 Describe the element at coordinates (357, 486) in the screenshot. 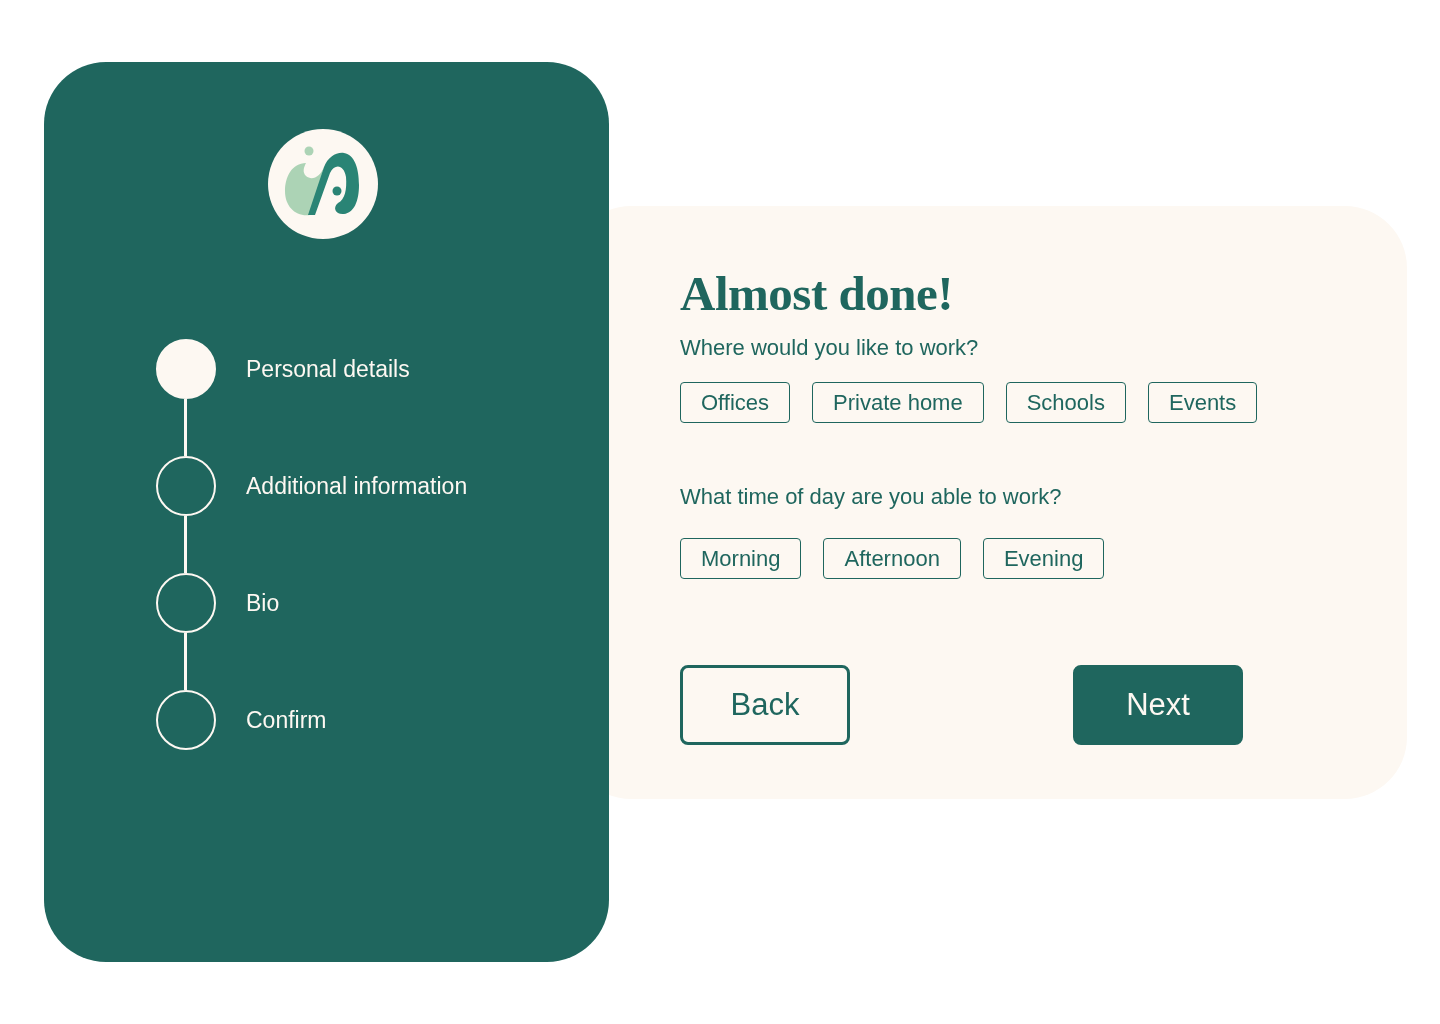

I see `step-label: Additional information` at that location.